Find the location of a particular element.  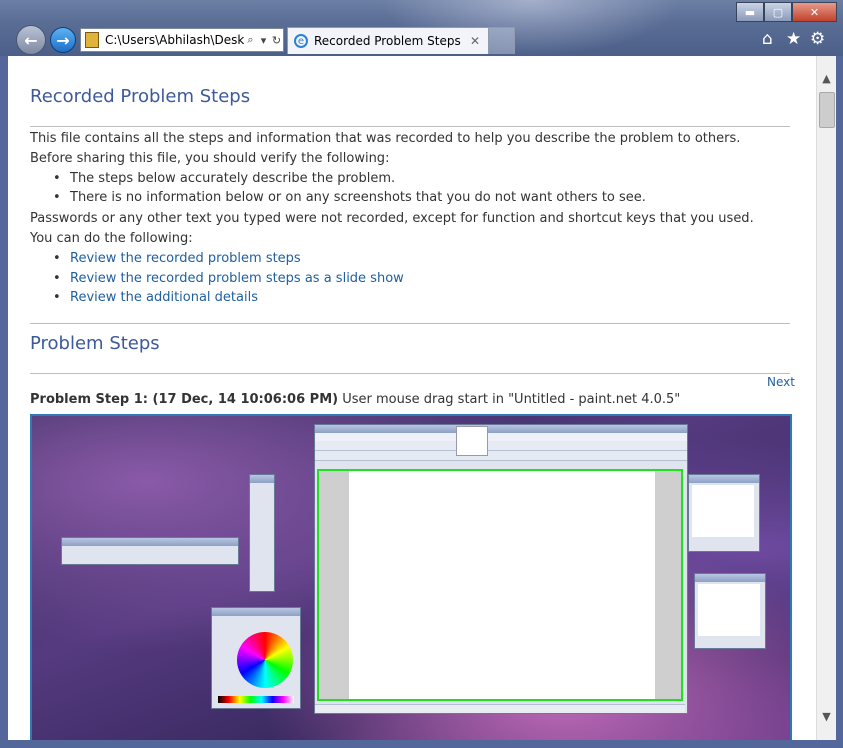

history-window is located at coordinates (724, 513).